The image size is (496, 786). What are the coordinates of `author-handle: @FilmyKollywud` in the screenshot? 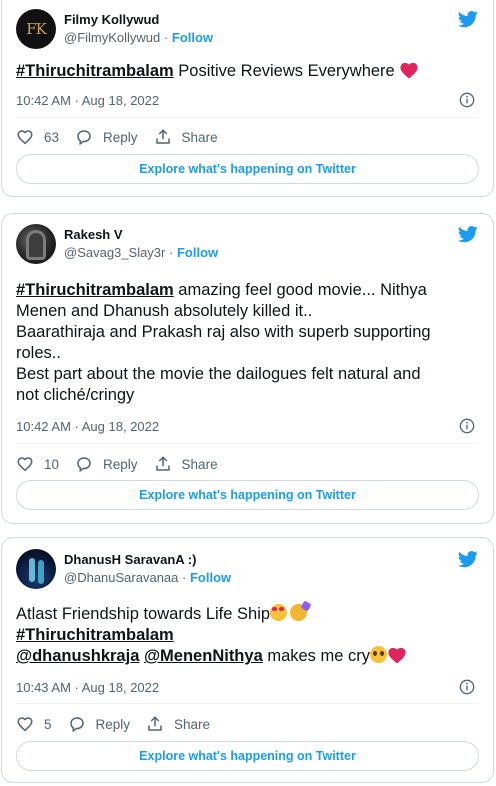 It's located at (112, 37).